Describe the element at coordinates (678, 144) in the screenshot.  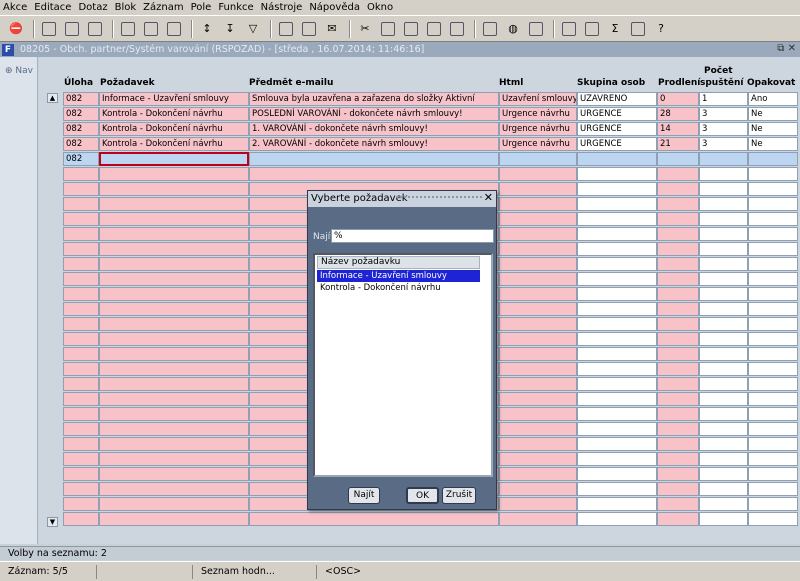
I see `cell-prodleni: 21` at that location.